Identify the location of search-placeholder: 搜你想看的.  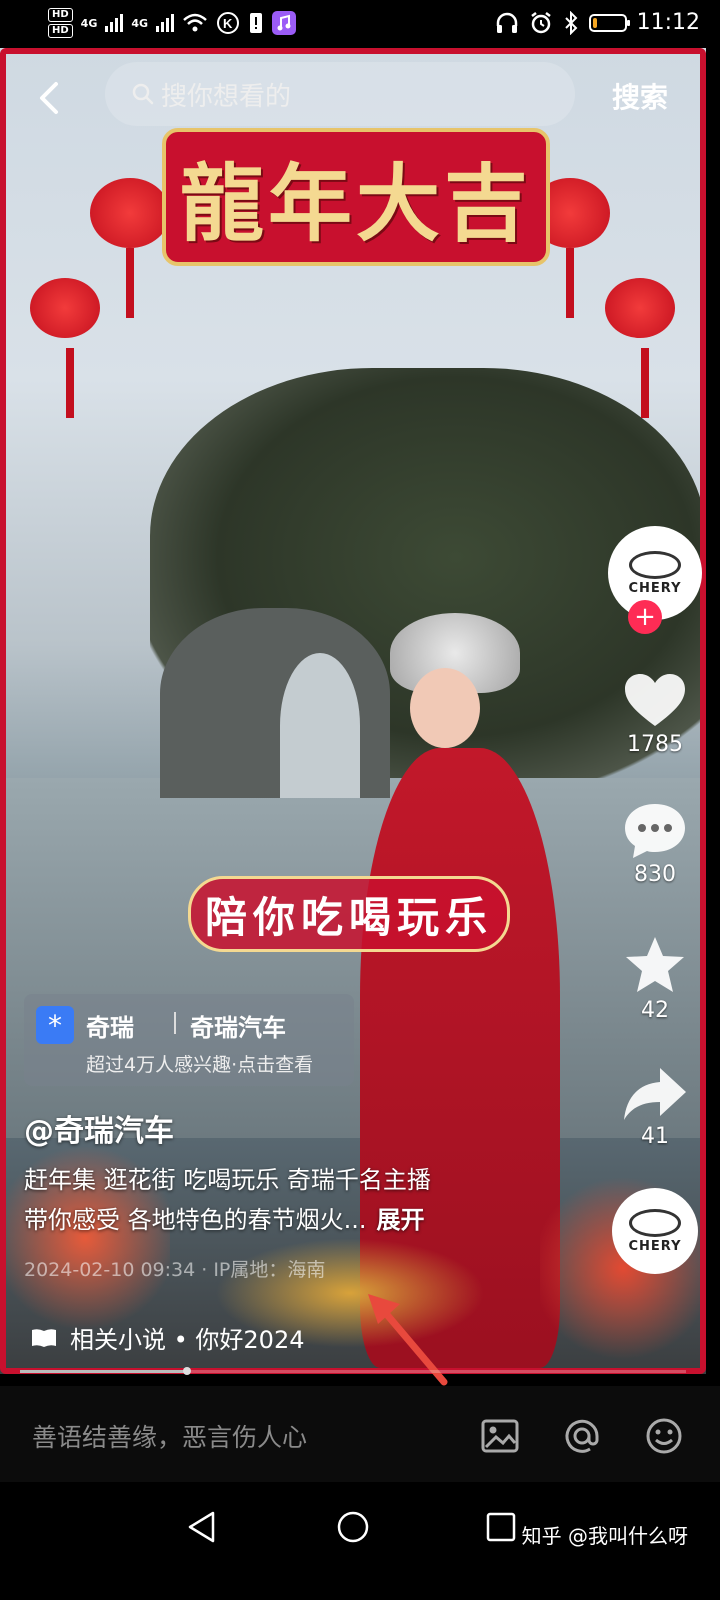
(226, 96).